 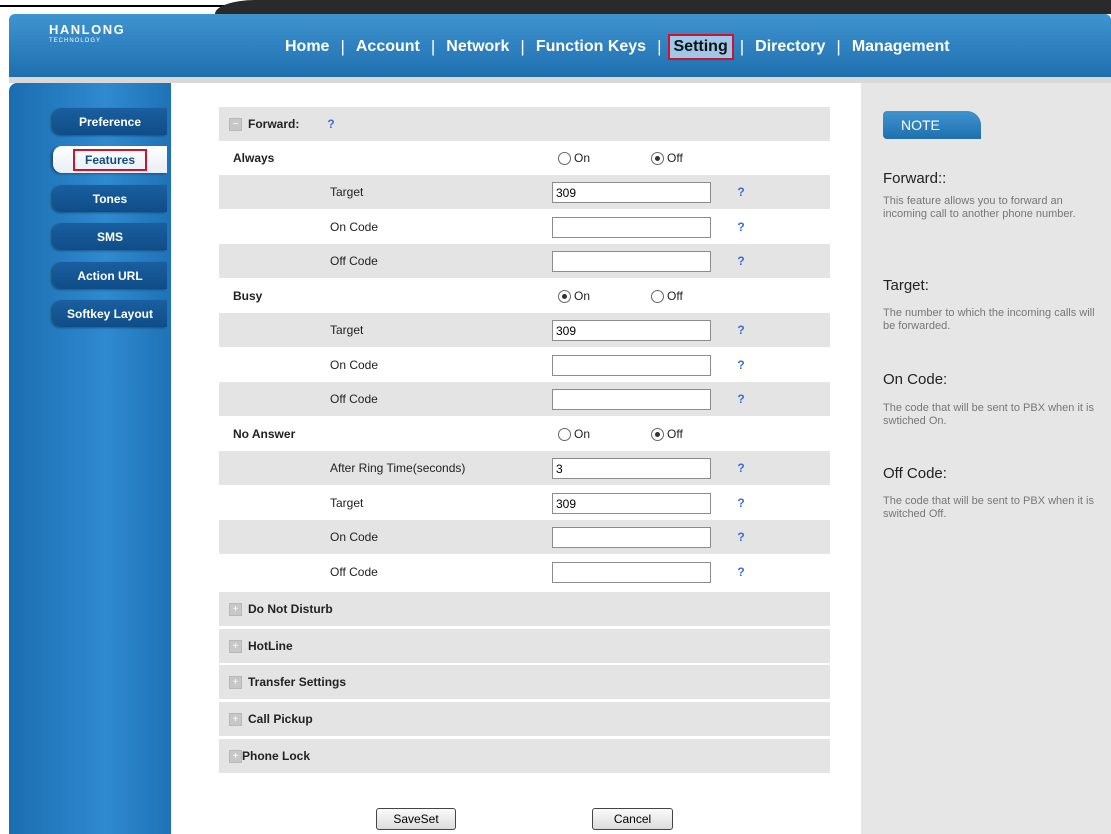 What do you see at coordinates (307, 47) in the screenshot?
I see `nav-home: Home` at bounding box center [307, 47].